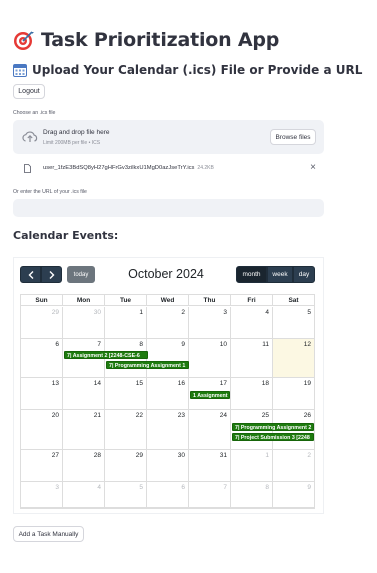 This screenshot has width=377, height=573. Describe the element at coordinates (84, 465) in the screenshot. I see `day-cell: 28` at that location.